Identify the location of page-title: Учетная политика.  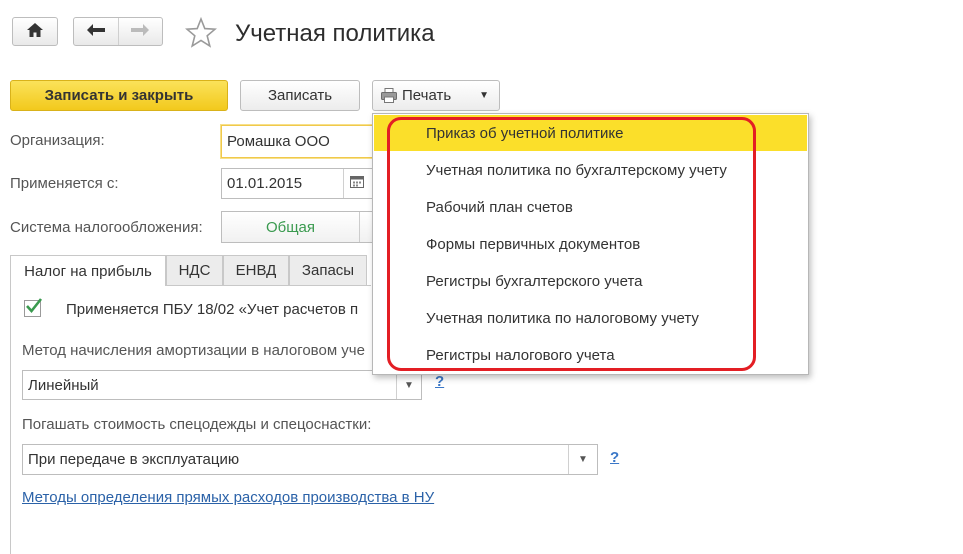
(335, 33).